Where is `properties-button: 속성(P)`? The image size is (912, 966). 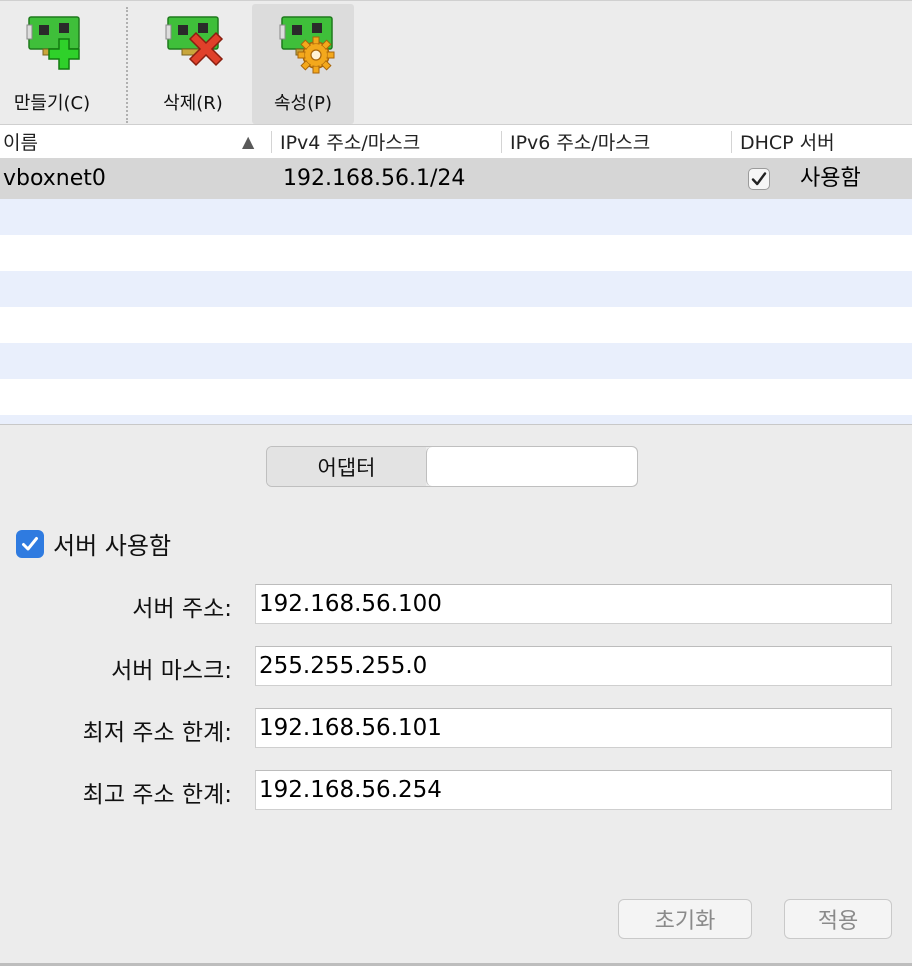
properties-button: 속성(P) is located at coordinates (303, 64).